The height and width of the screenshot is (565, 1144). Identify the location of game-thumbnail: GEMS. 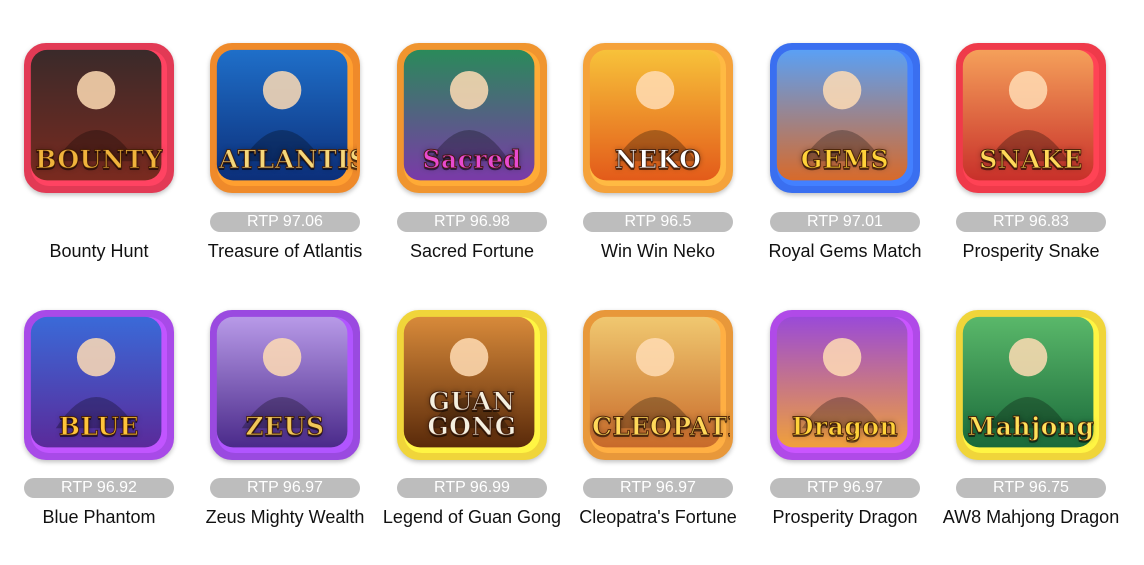
(845, 118).